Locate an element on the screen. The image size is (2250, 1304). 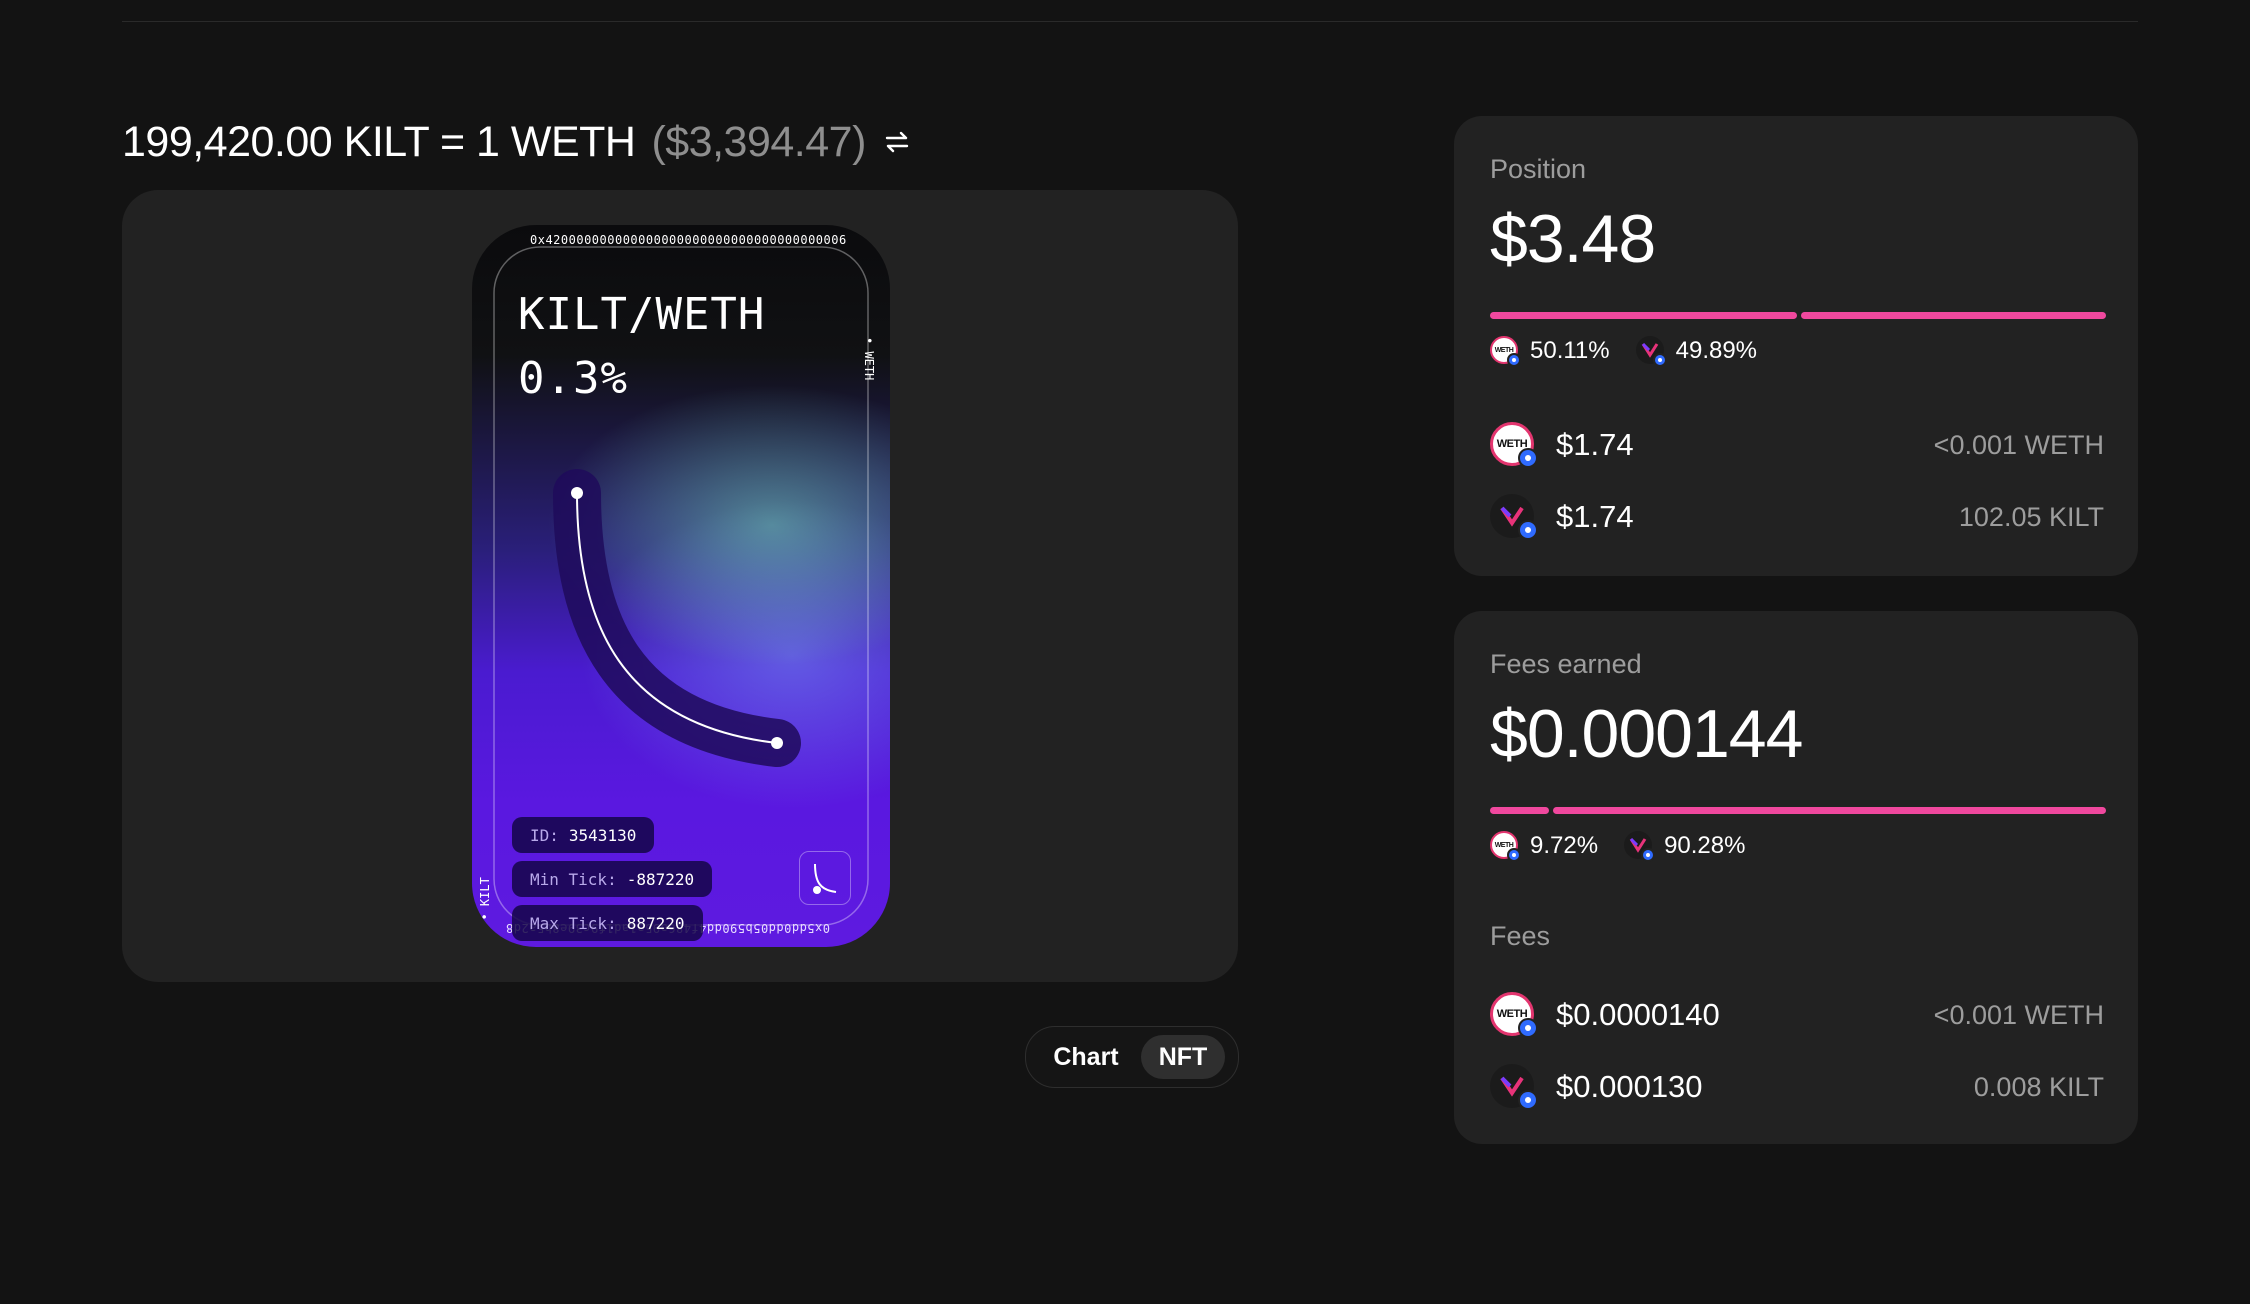
nft-pair: KILT/WETH is located at coordinates (642, 314).